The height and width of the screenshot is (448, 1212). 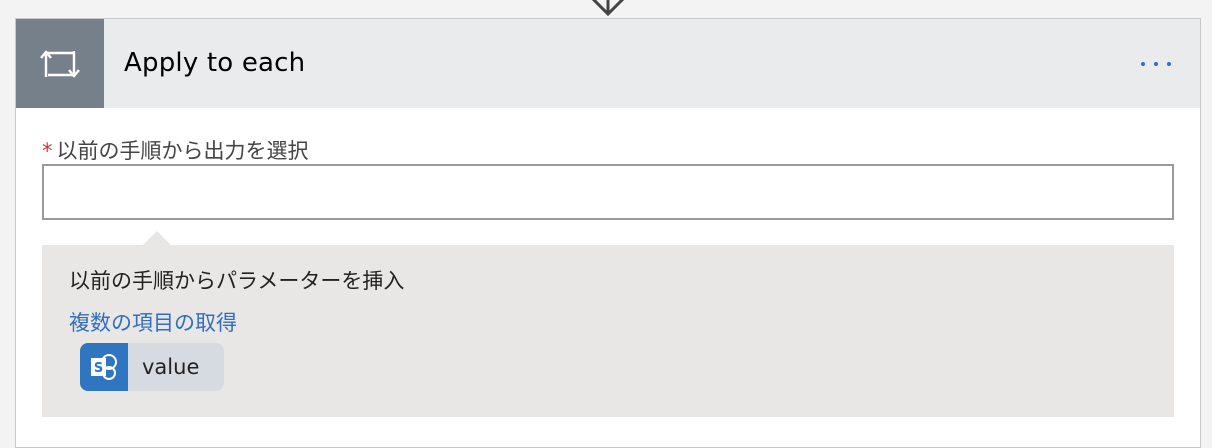 I want to click on panel-caret, so click(x=157, y=238).